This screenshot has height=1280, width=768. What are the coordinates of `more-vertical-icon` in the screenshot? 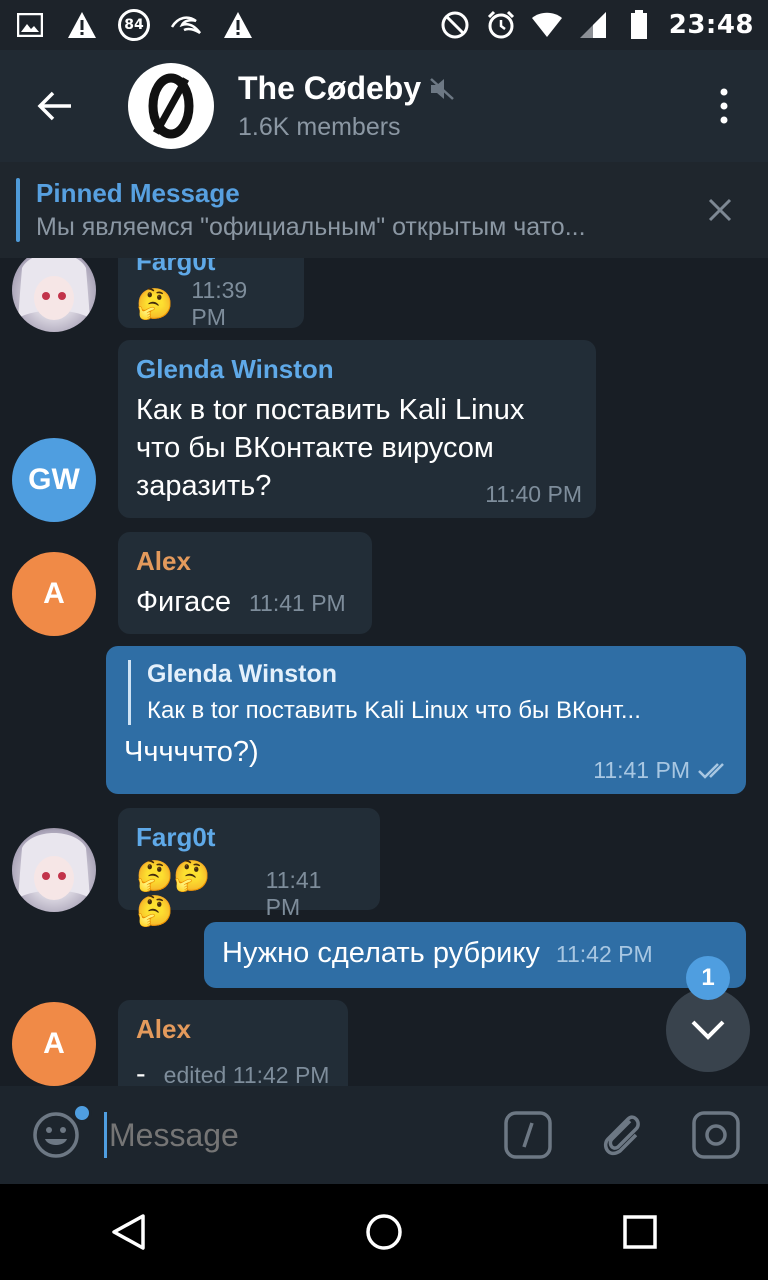 It's located at (724, 106).